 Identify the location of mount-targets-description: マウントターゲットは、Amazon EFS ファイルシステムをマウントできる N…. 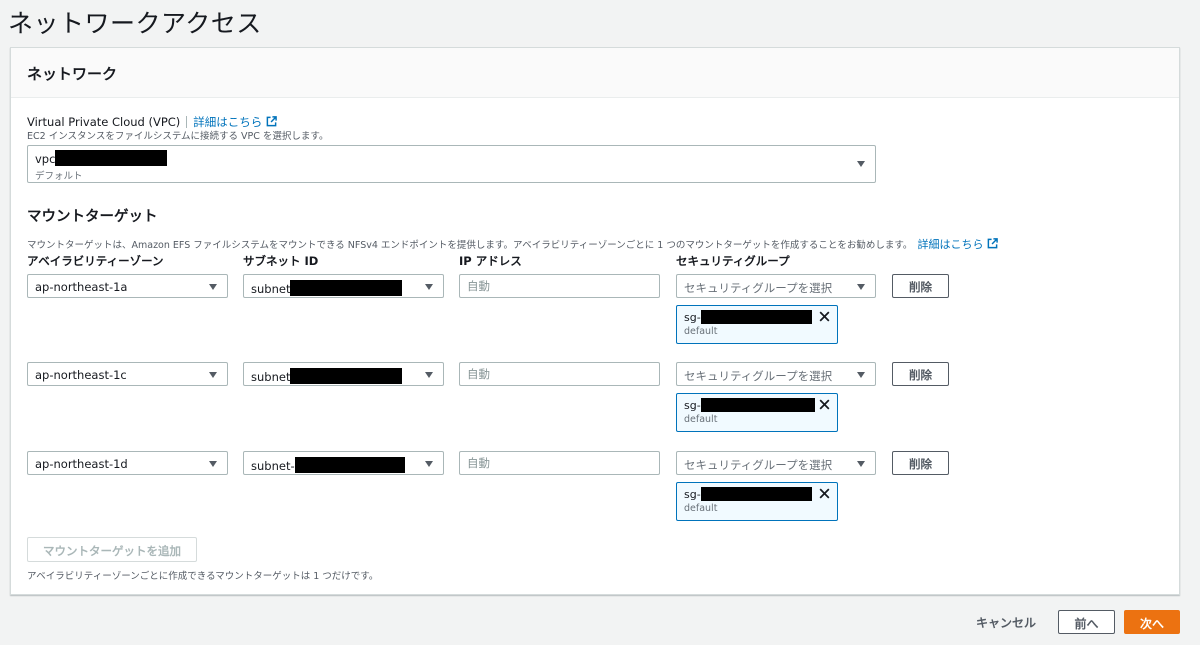
(470, 245).